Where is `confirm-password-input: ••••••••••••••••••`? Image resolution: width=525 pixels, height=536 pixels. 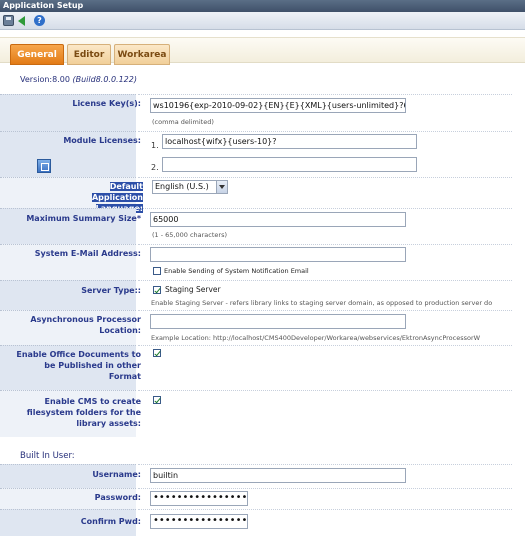
confirm-password-input: •••••••••••••••••• is located at coordinates (199, 521).